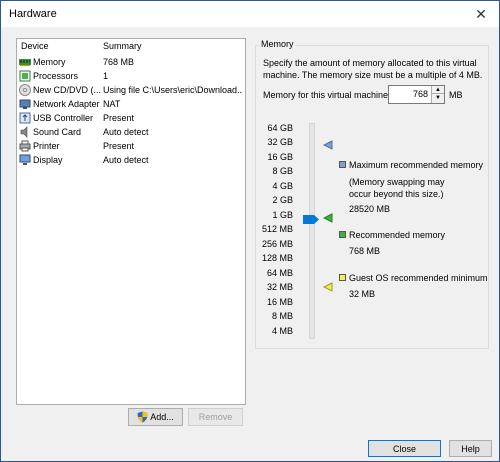 The width and height of the screenshot is (500, 462). I want to click on scale-label: 32 MB, so click(279, 287).